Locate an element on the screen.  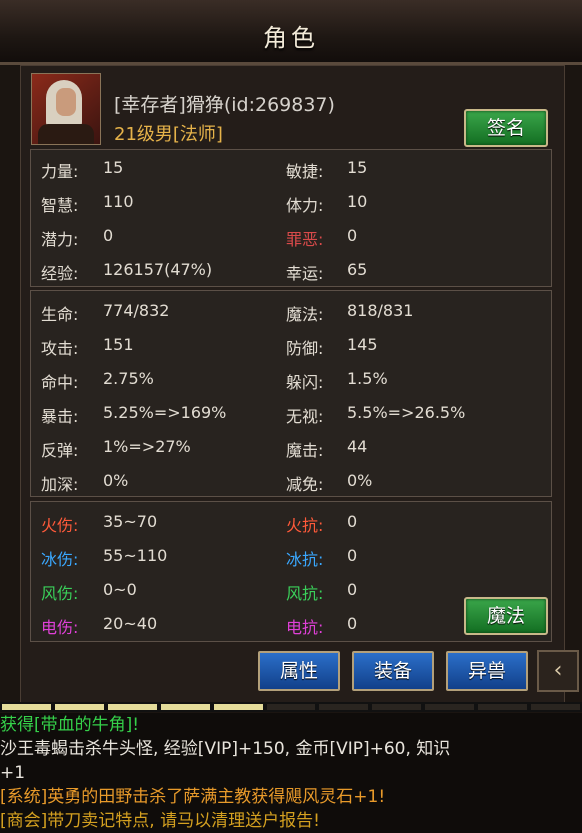
stat-value: 35~70 is located at coordinates (130, 521).